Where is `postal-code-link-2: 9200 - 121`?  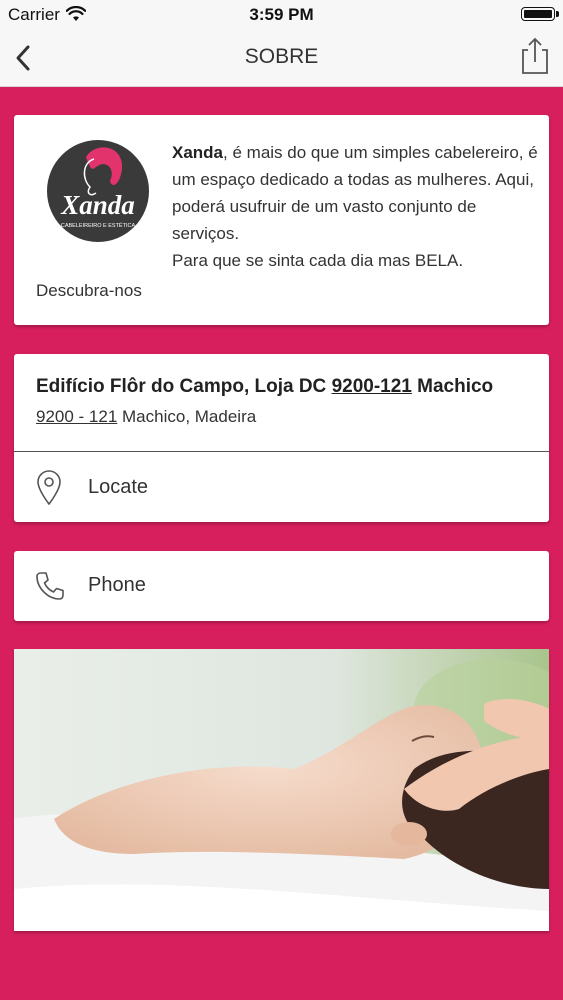
postal-code-link-2: 9200 - 121 is located at coordinates (76, 416).